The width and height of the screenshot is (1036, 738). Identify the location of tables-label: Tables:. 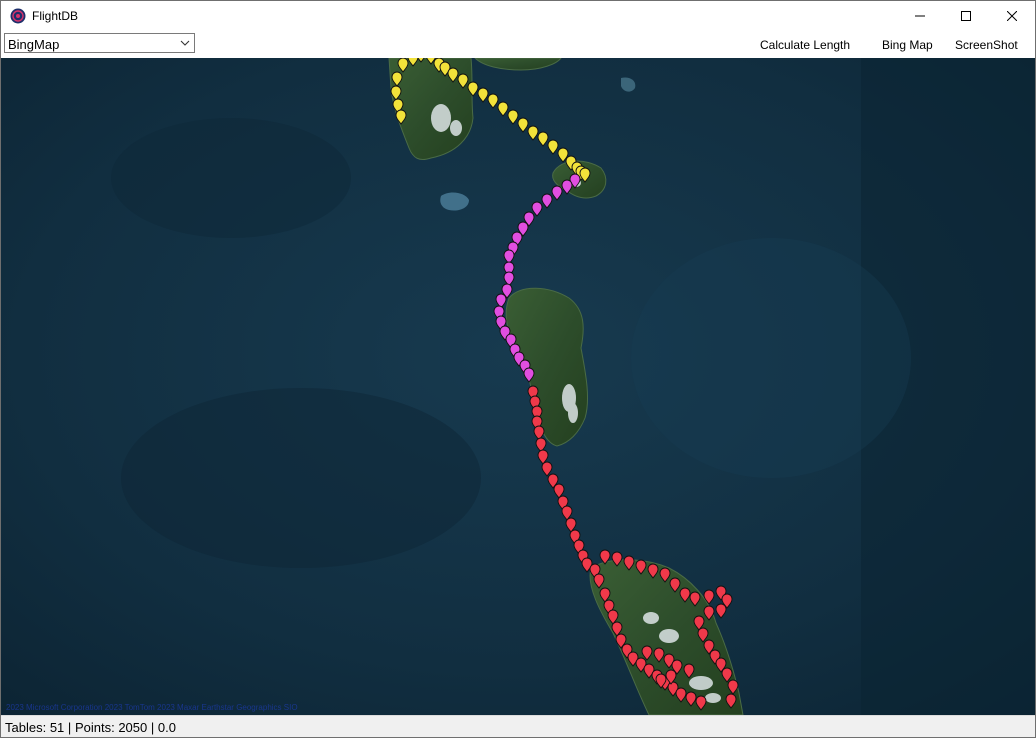
(26, 727).